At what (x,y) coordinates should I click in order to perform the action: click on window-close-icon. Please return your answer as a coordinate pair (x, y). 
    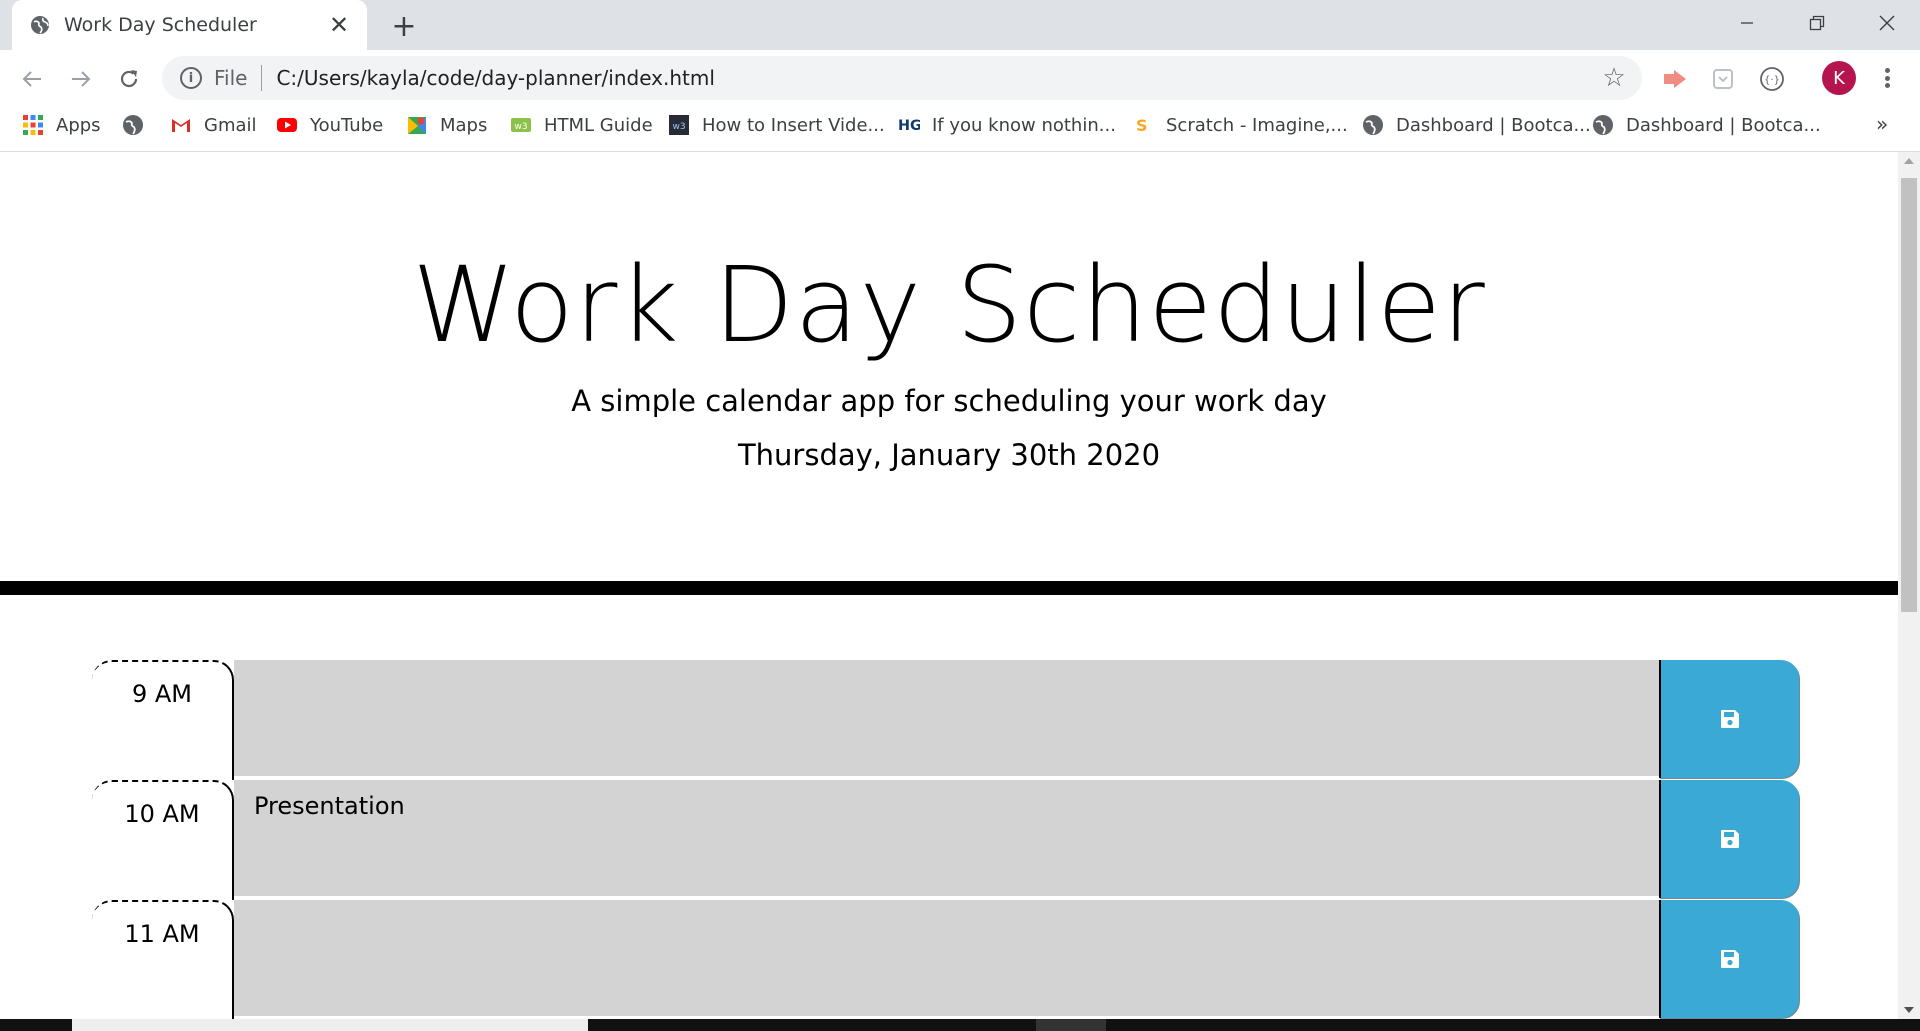
    Looking at the image, I should click on (1886, 22).